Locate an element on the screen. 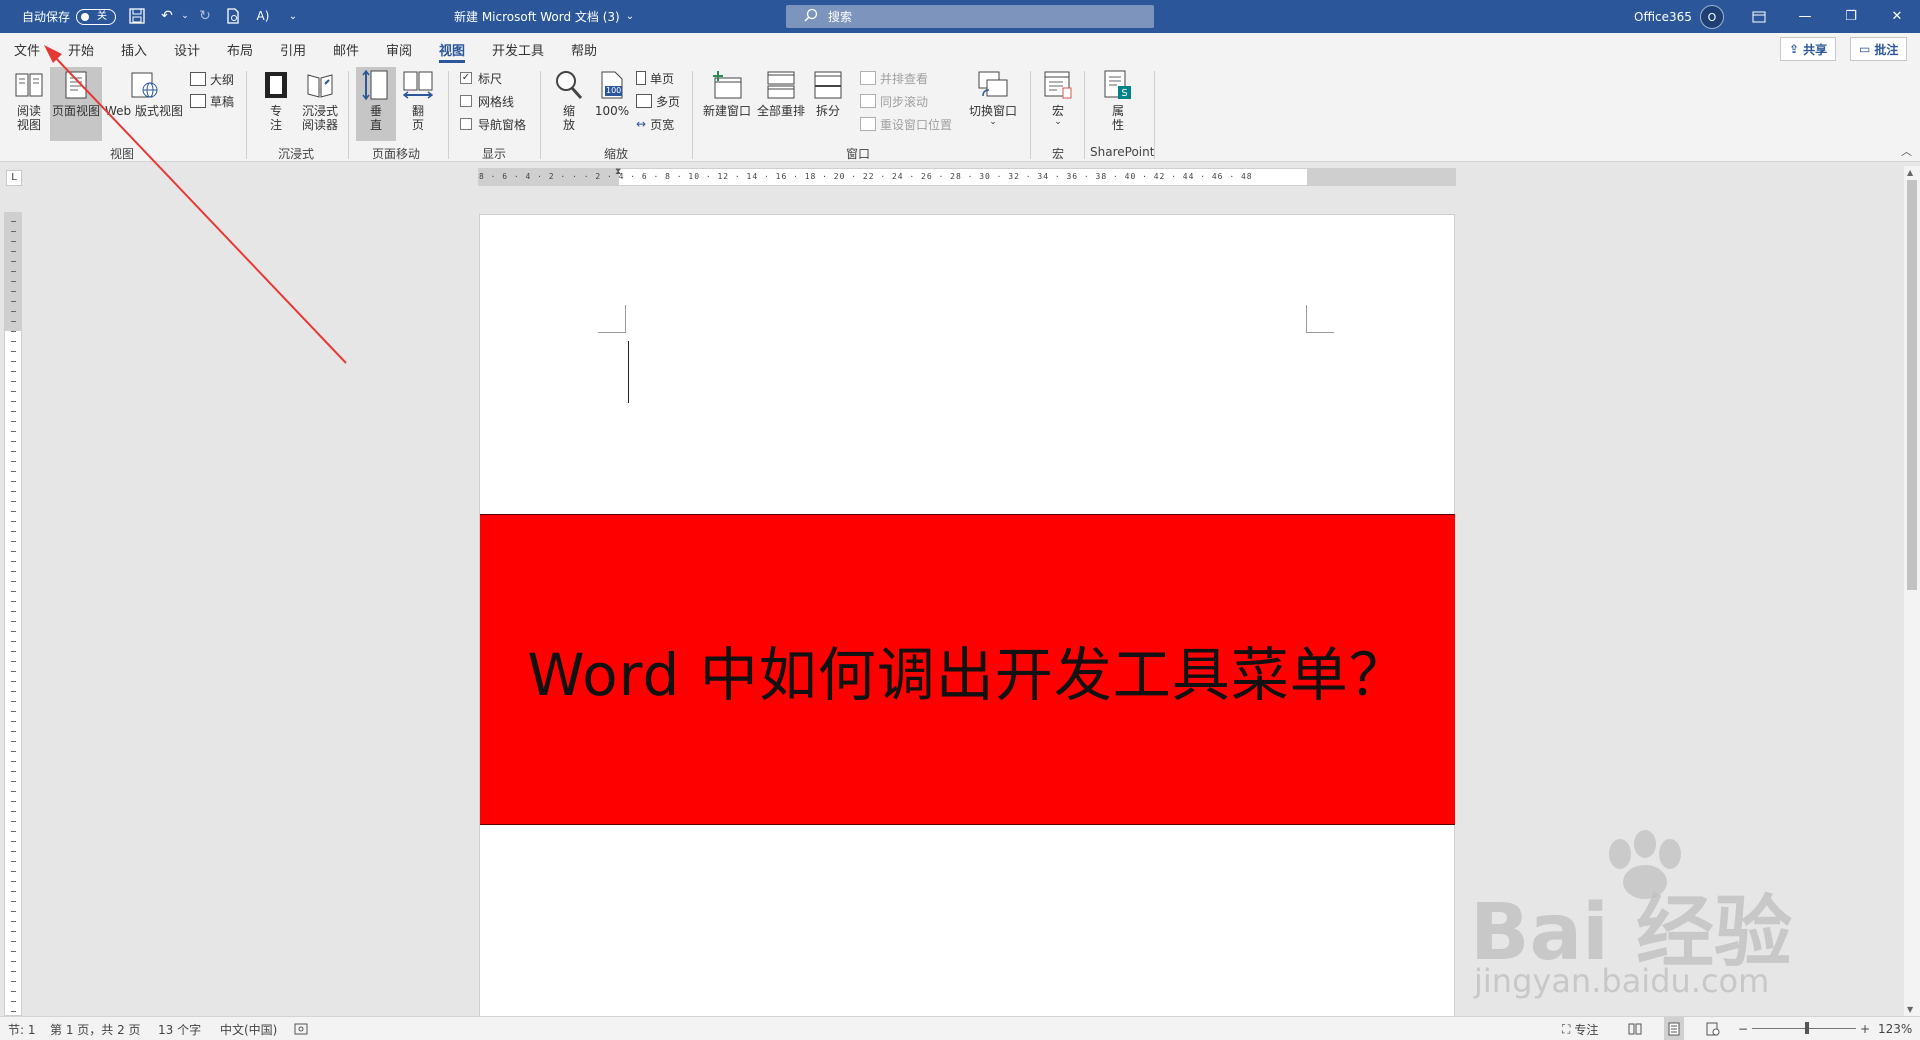 This screenshot has height=1040, width=1920. properties-button: S 属 性 is located at coordinates (1118, 100).